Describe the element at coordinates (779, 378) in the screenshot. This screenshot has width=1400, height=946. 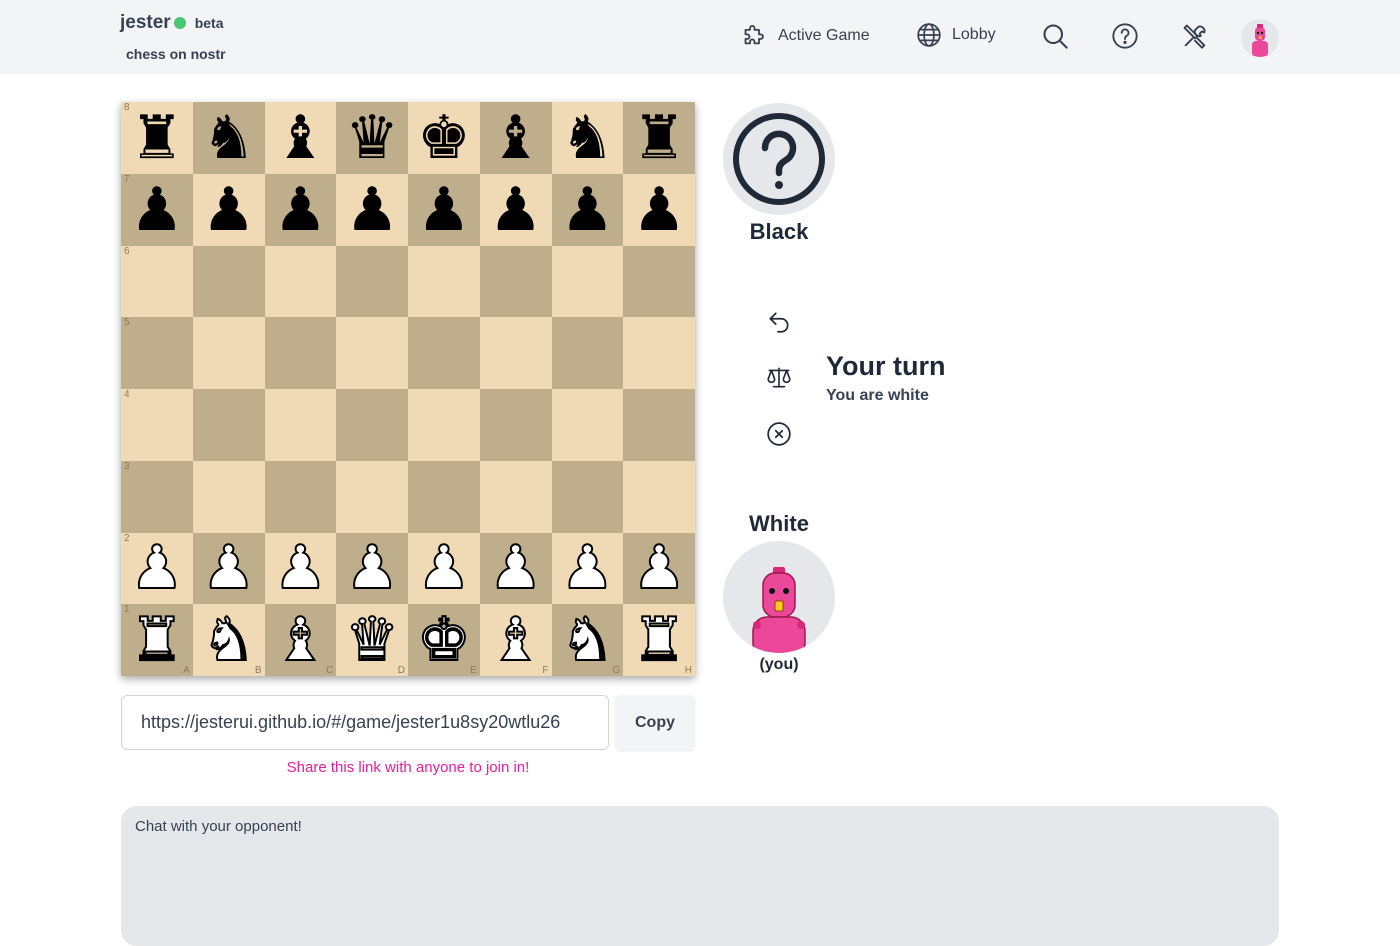
I see `balance-icon` at that location.